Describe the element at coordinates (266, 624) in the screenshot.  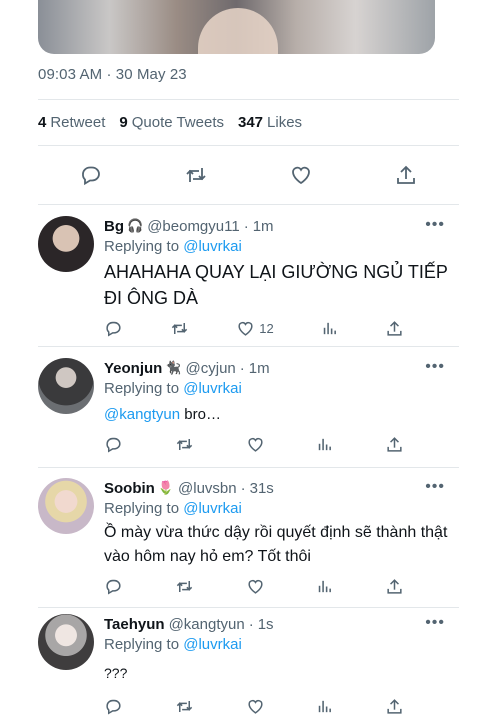
I see `timestamp: 1s` at that location.